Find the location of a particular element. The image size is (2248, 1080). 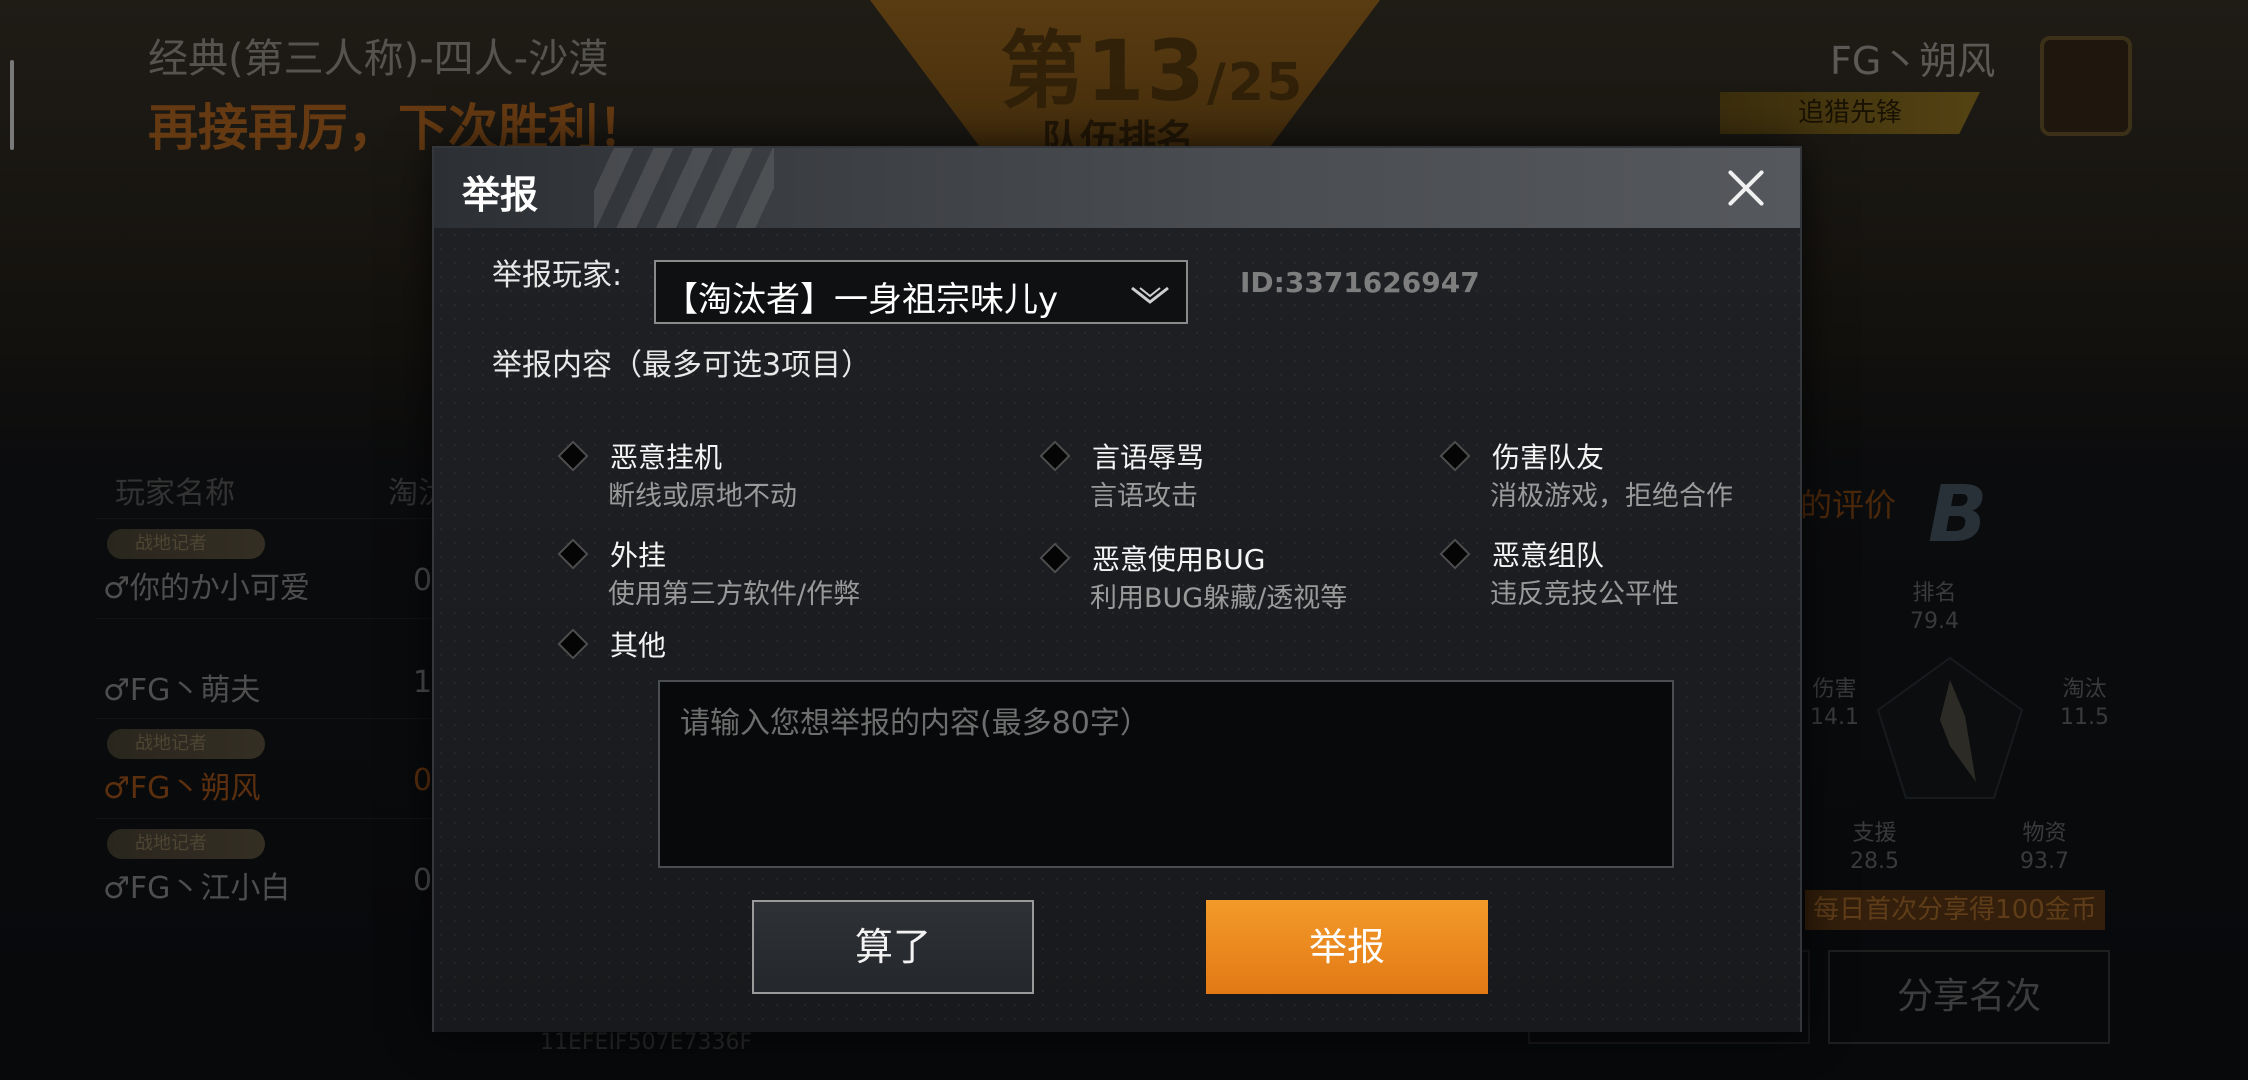

option-other: 其他 is located at coordinates (659, 646).